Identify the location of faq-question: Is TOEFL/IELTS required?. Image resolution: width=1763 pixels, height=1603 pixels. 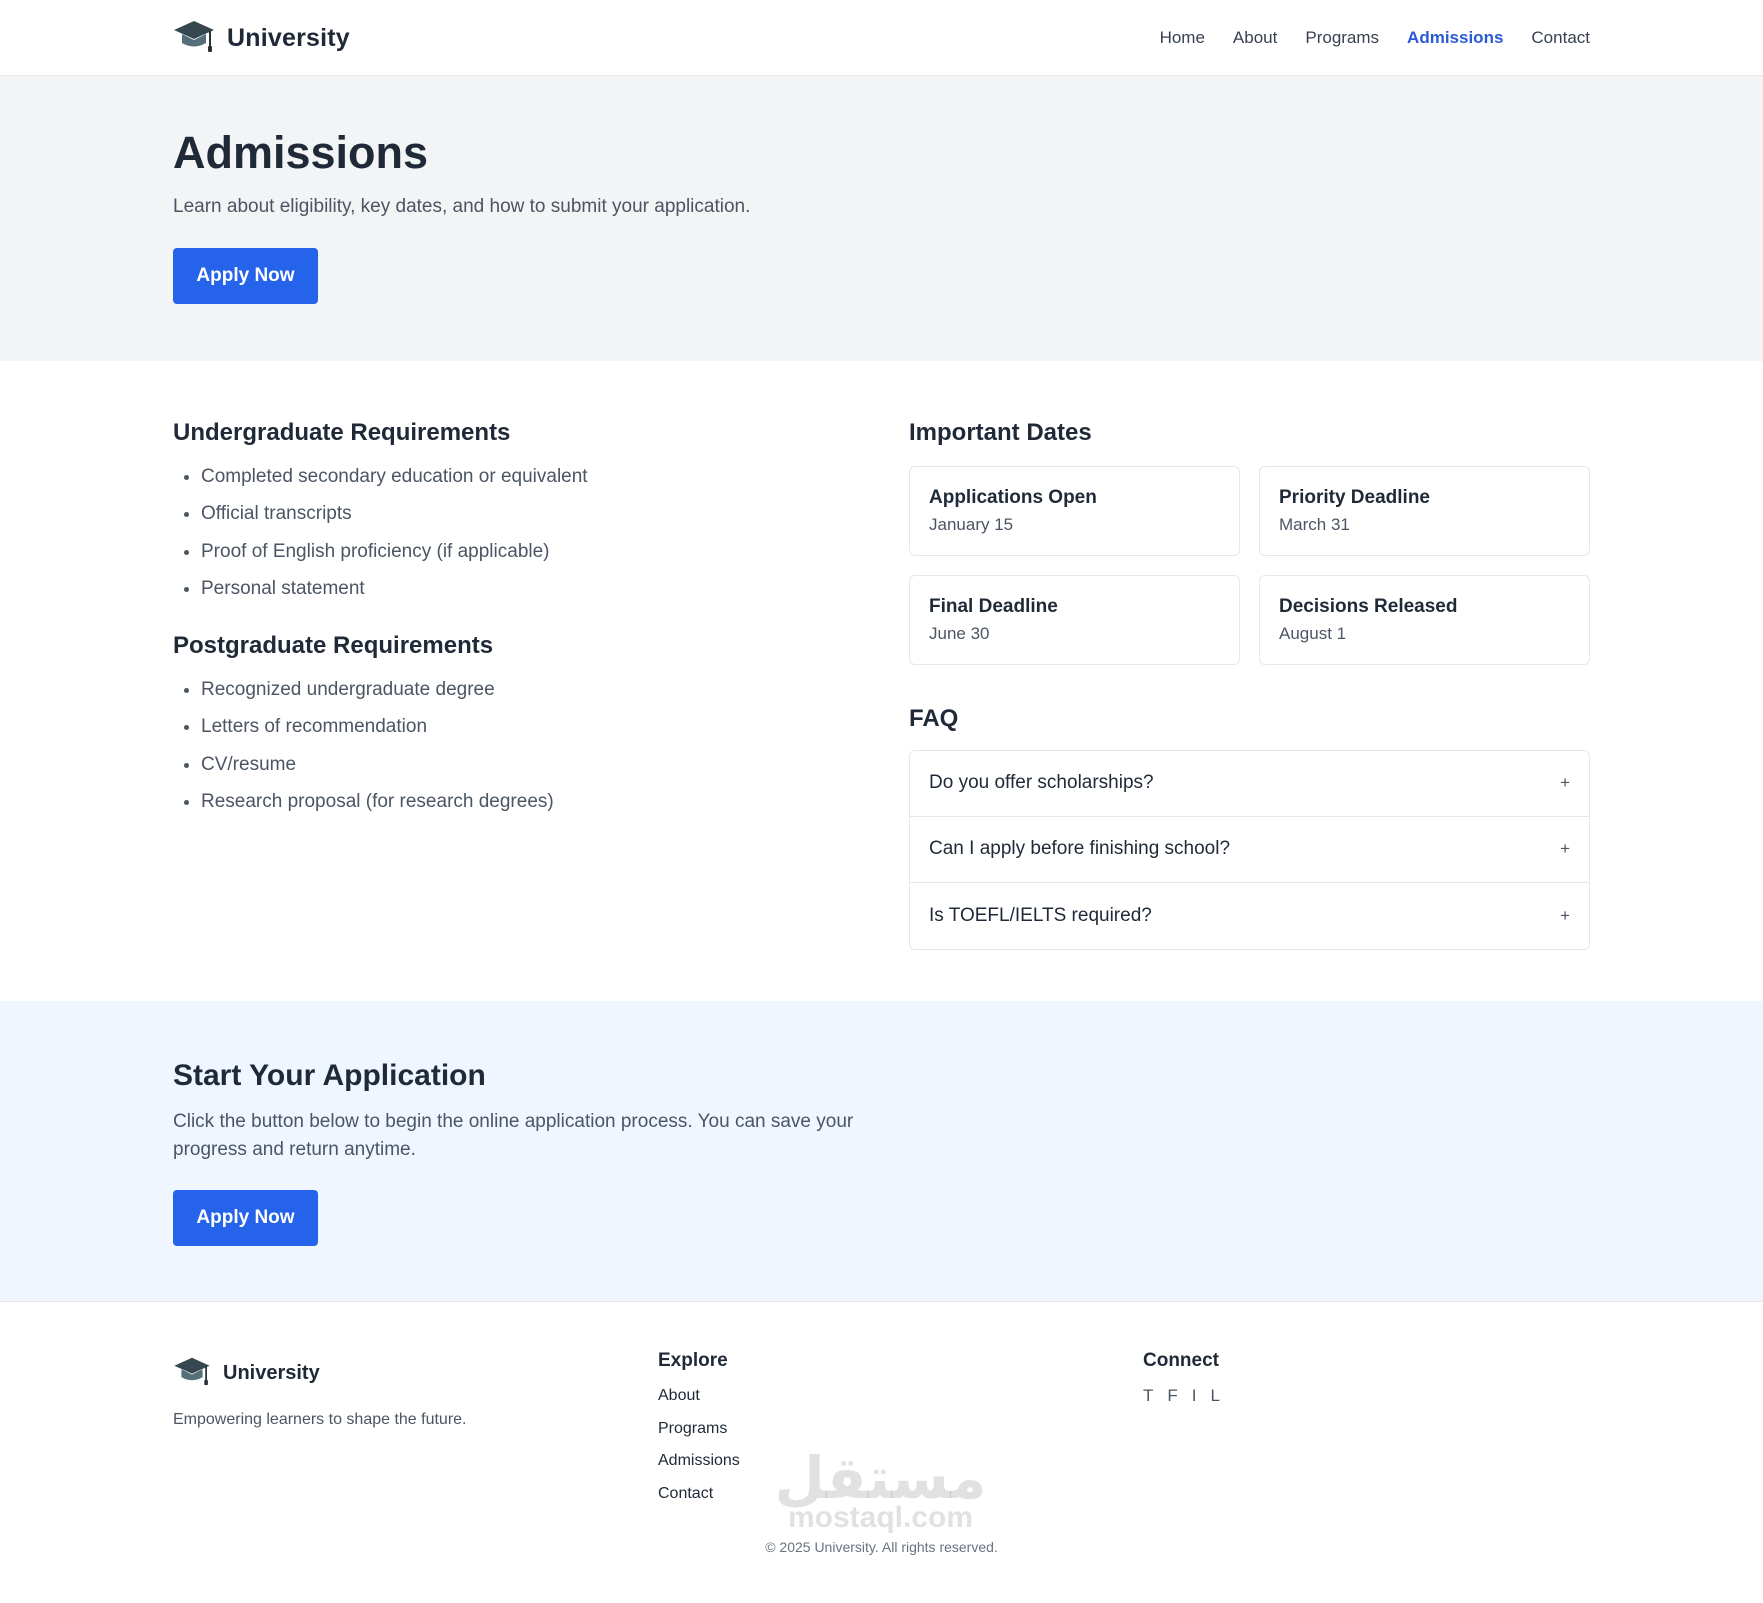
(1040, 915).